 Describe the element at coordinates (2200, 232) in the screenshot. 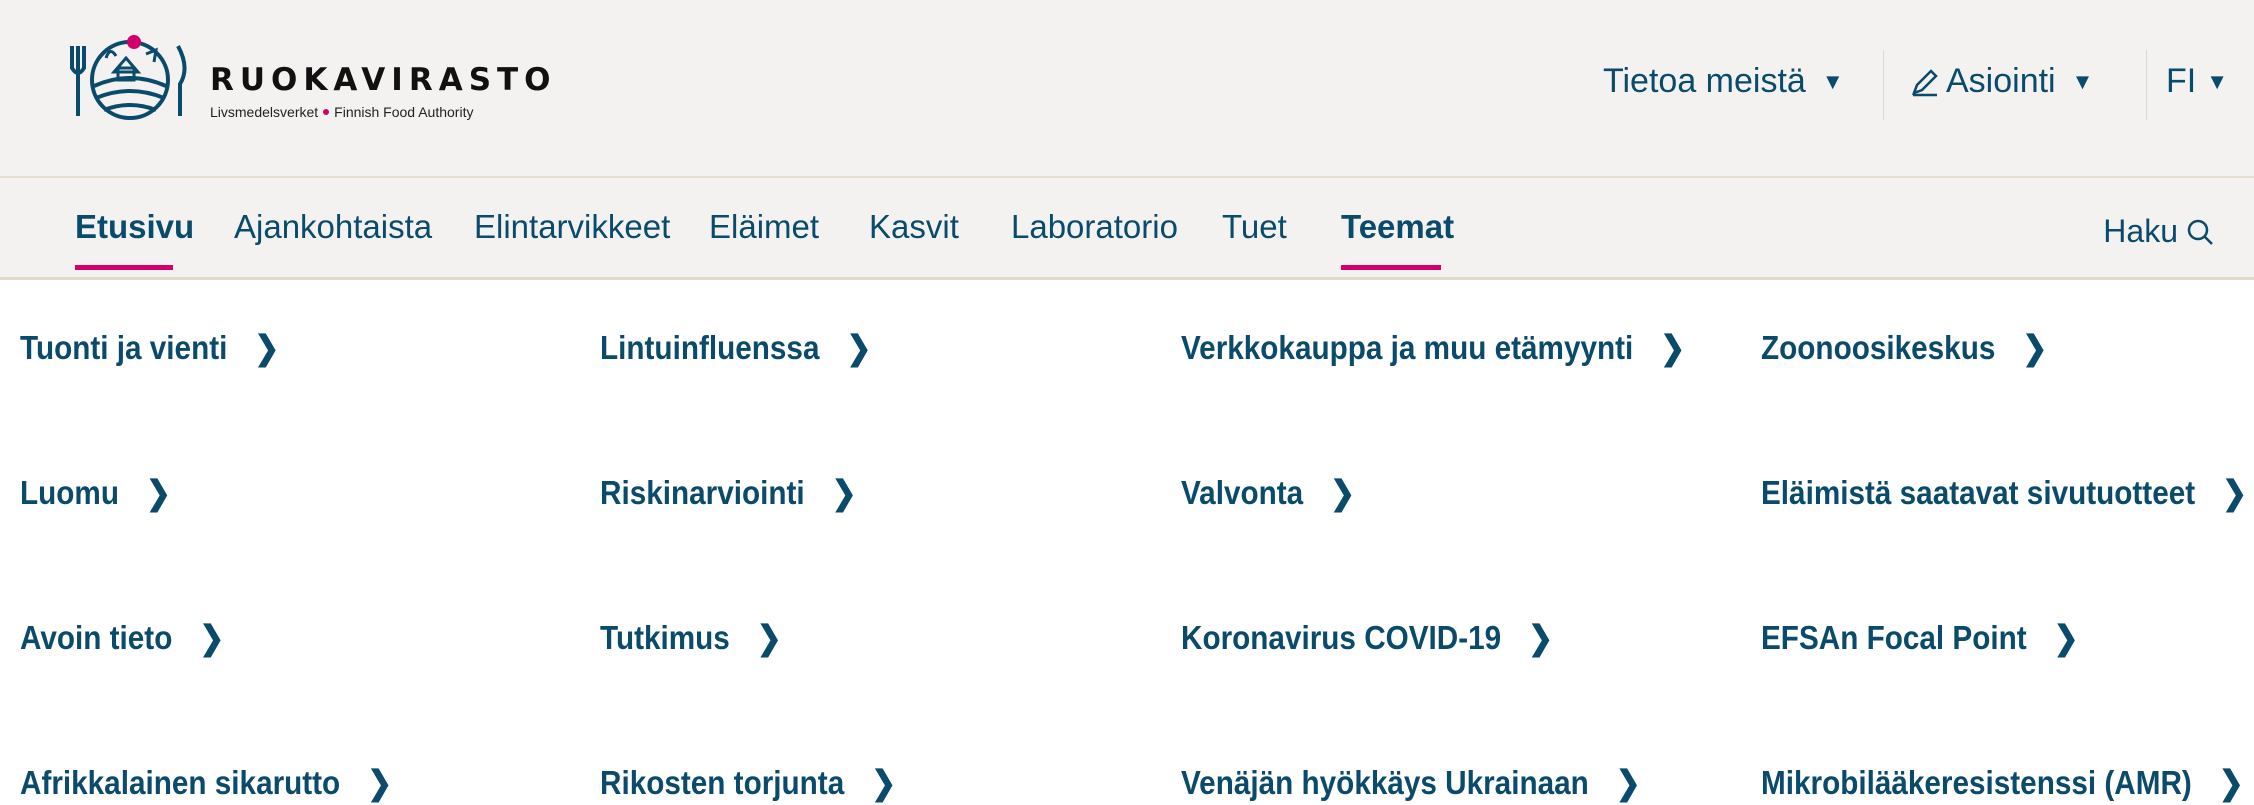

I see `search-icon` at that location.